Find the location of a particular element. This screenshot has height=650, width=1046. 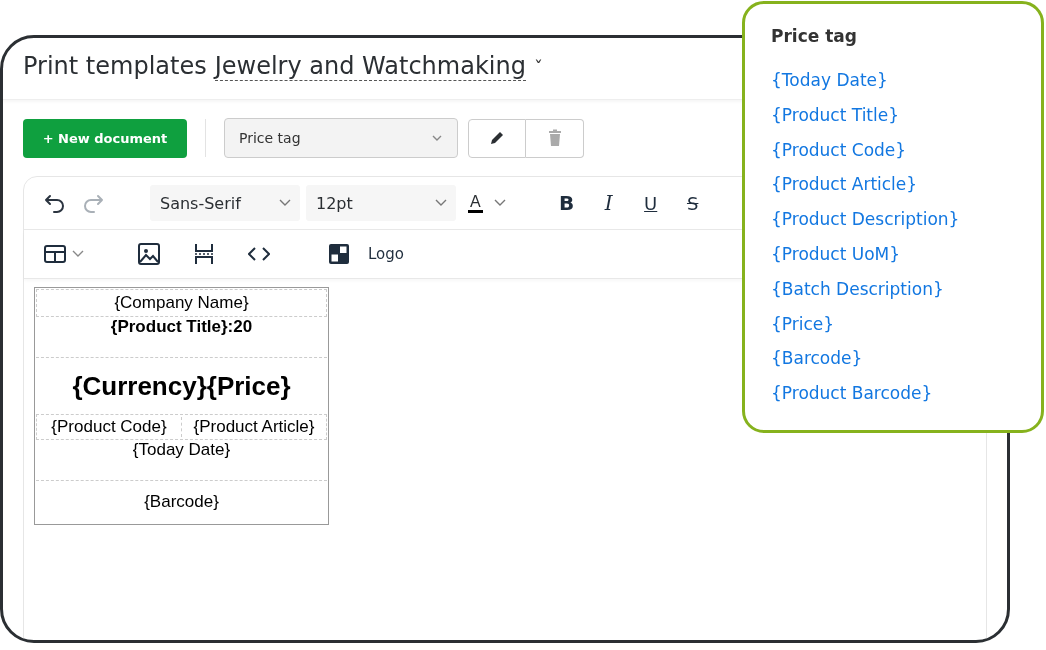

image-icon is located at coordinates (149, 254).